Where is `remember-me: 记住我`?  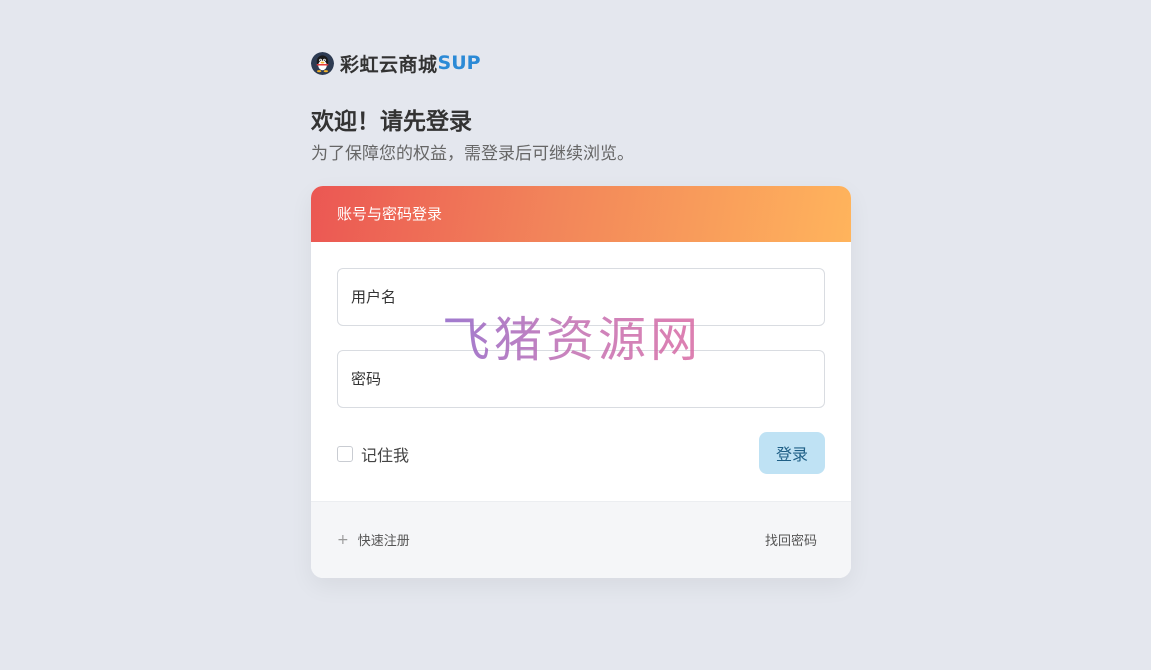
remember-me: 记住我 is located at coordinates (373, 454).